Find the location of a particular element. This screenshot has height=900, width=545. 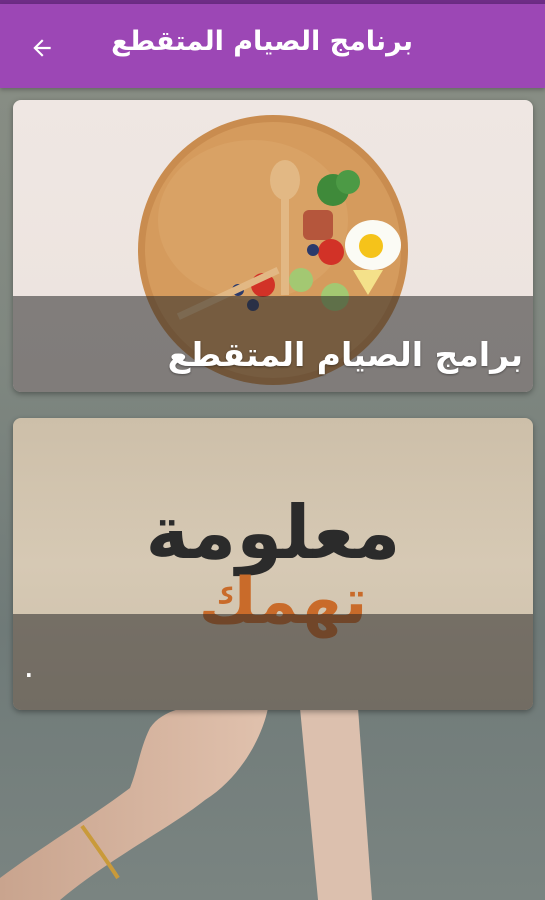

card-title: . is located at coordinates (29, 670).